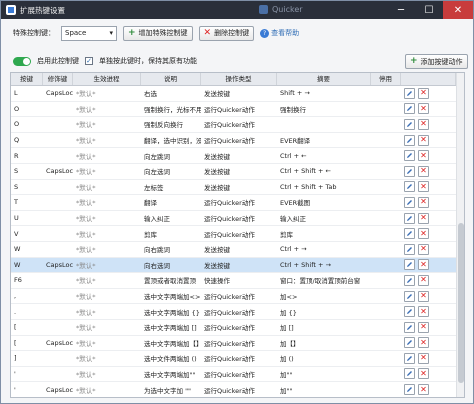  I want to click on single-press-label: 单独按此键时，保持其原有功能, so click(148, 61).